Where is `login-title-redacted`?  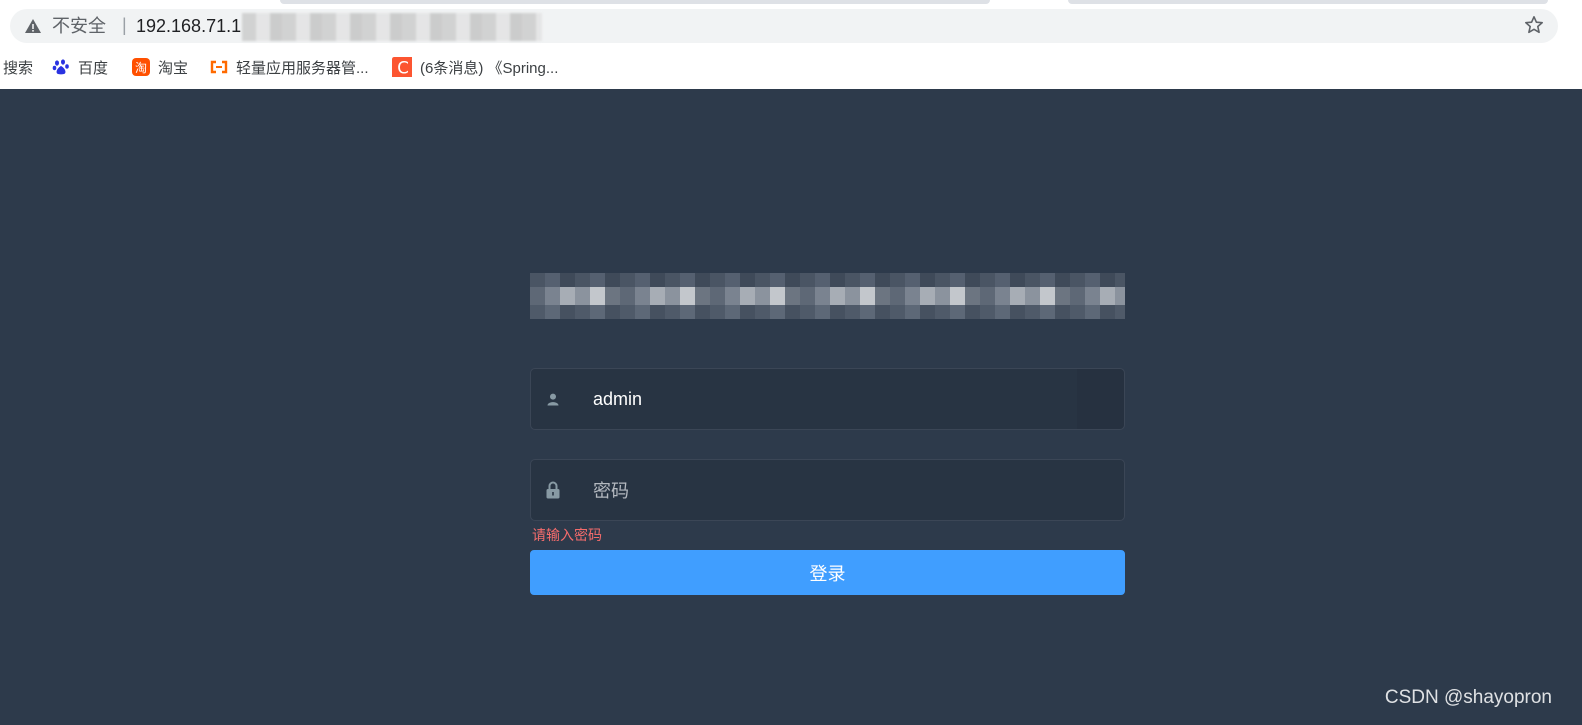 login-title-redacted is located at coordinates (827, 296).